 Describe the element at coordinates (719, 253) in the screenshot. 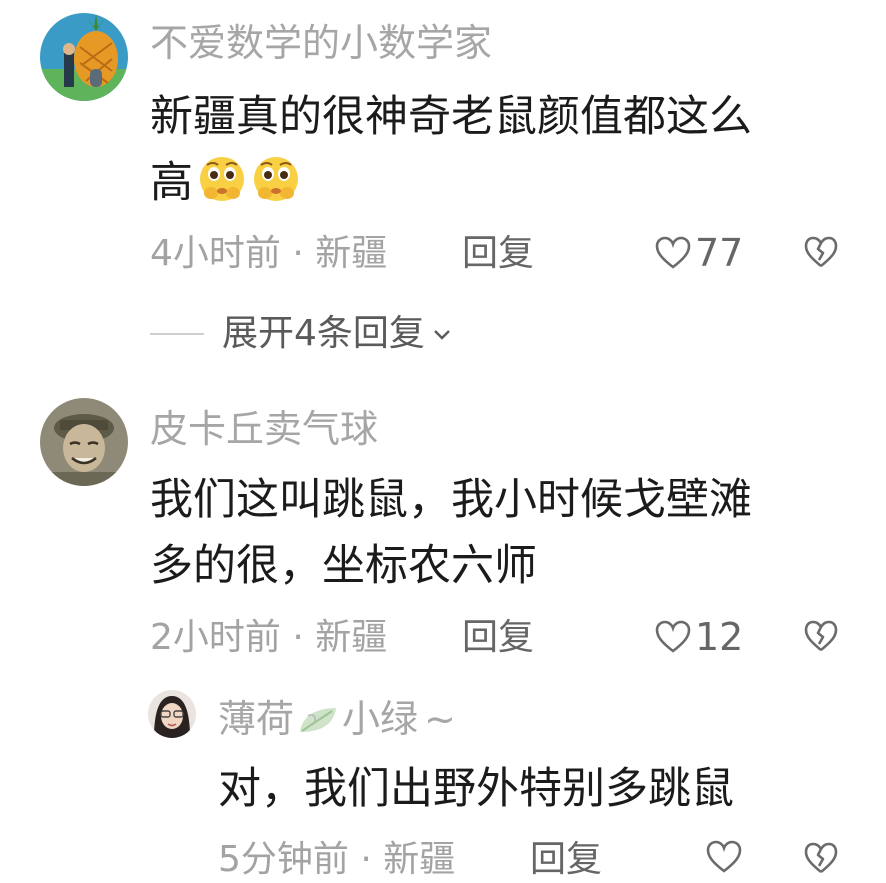

I see `like-count: 77` at that location.